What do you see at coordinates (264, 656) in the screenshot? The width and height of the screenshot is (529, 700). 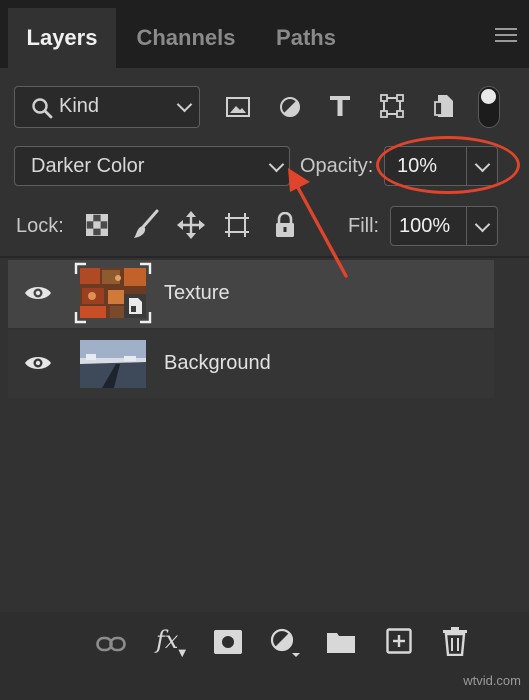 I see `layers-bottom-toolbar: fx▼` at bounding box center [264, 656].